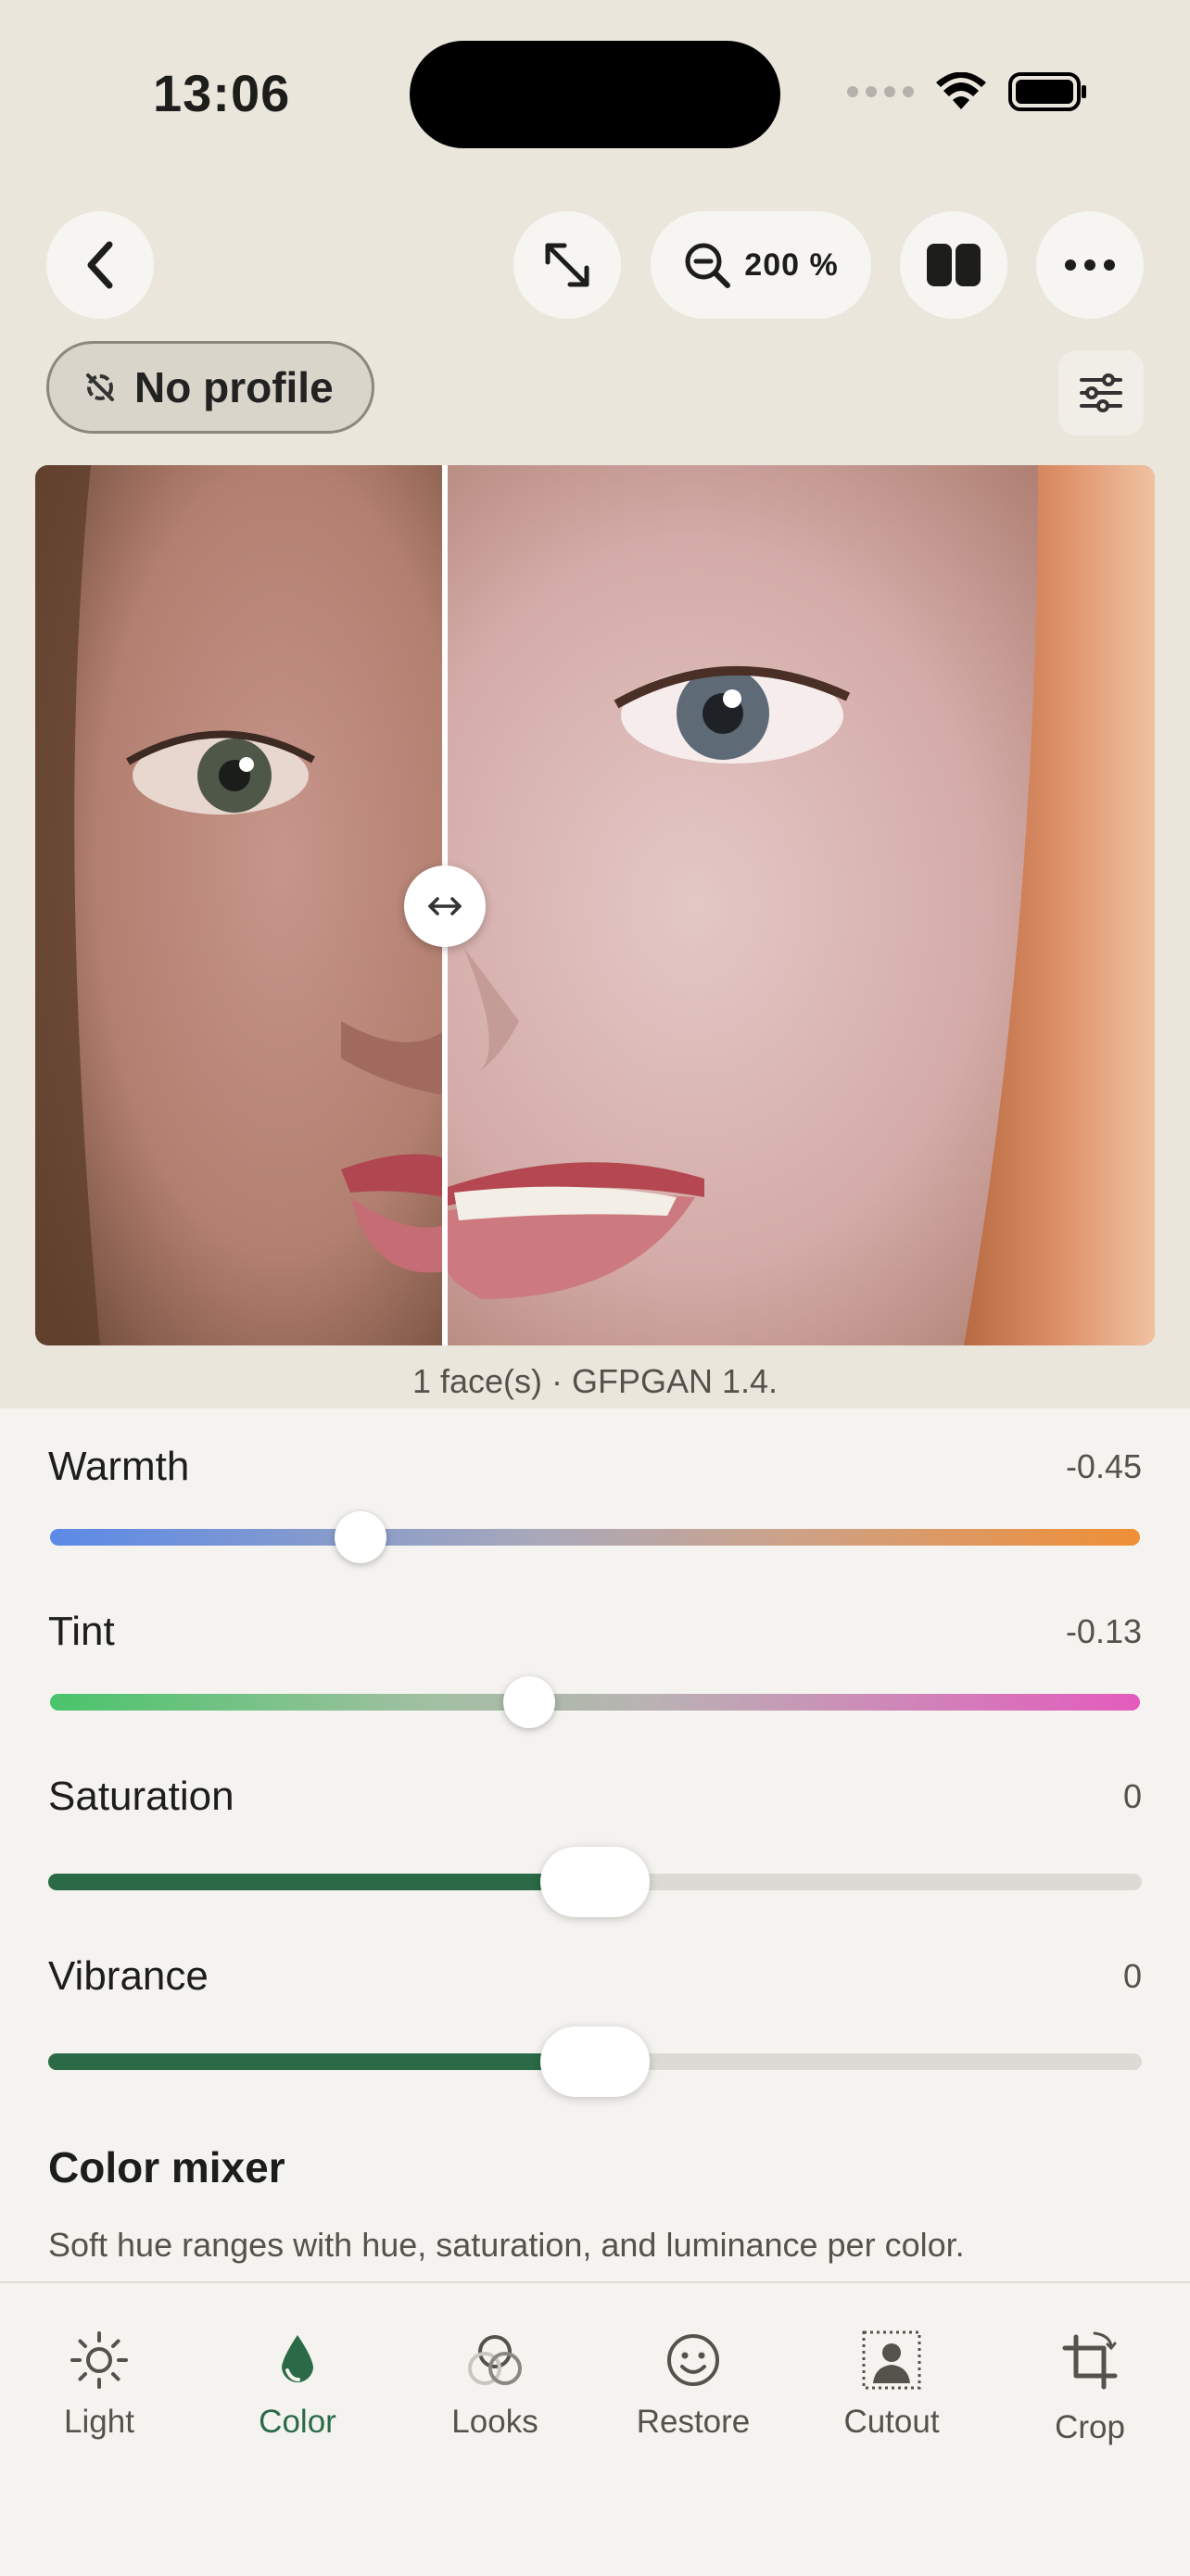  What do you see at coordinates (791, 265) in the screenshot?
I see `zoom-level: 200 %` at bounding box center [791, 265].